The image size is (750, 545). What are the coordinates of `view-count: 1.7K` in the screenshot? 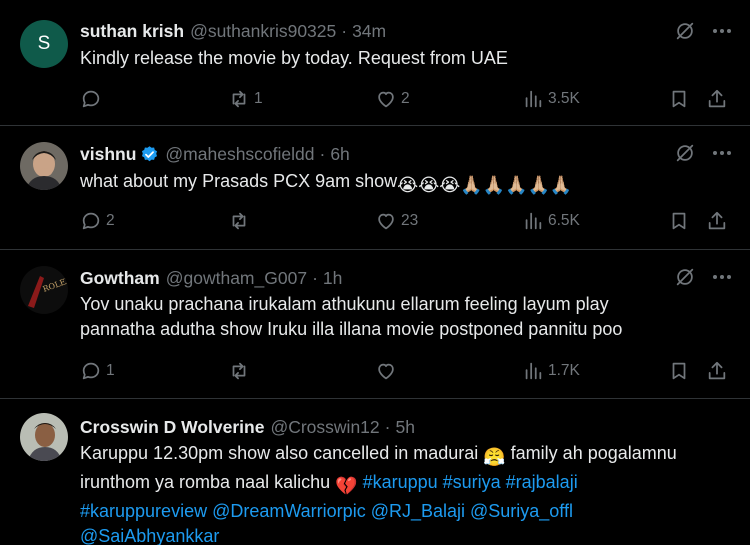 It's located at (564, 370).